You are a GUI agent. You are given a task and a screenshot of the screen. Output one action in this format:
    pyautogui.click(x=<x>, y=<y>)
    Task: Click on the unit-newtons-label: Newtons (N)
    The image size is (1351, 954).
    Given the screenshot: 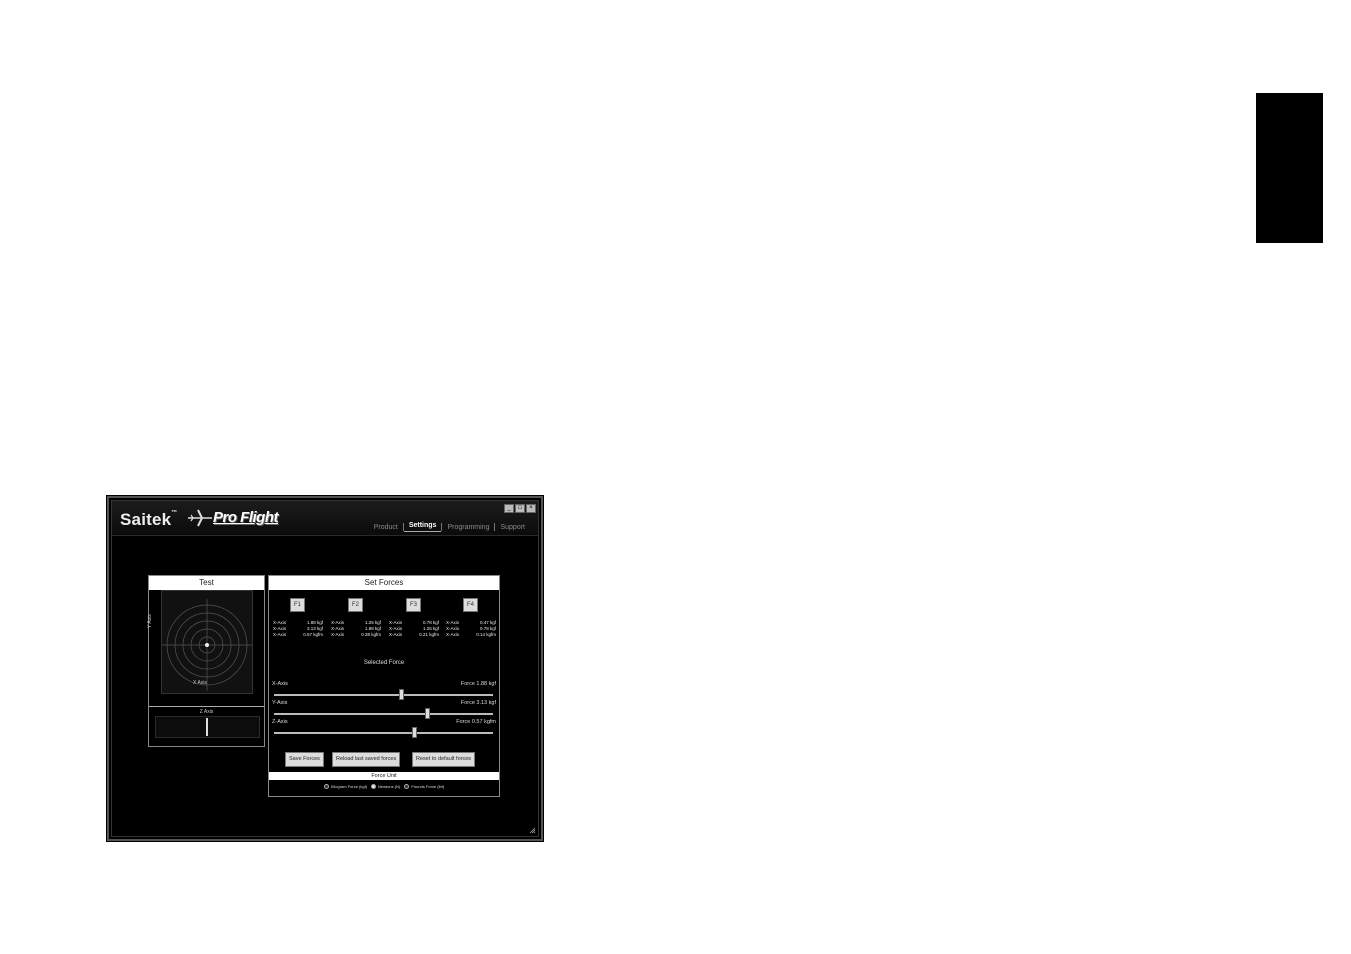 What is the action you would take?
    pyautogui.click(x=389, y=786)
    